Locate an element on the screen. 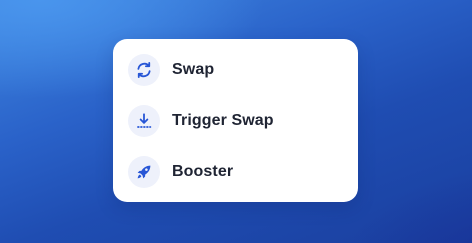  menu-item-booster: Booster is located at coordinates (243, 172).